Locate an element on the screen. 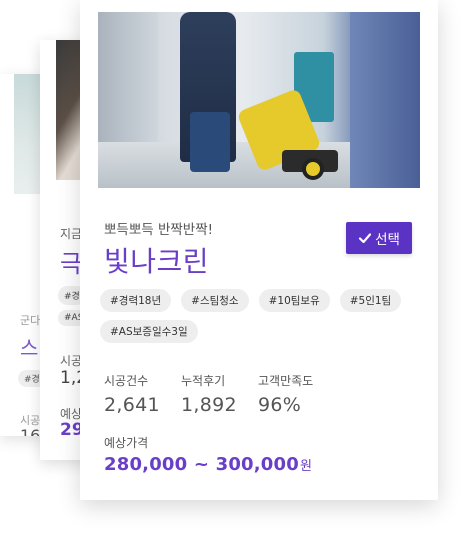 This screenshot has width=462, height=552. stat-value: 1,892 is located at coordinates (209, 405).